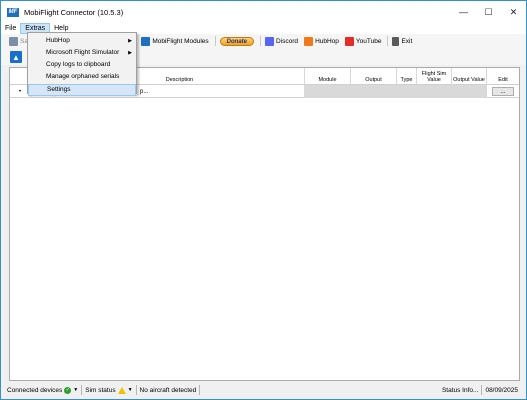 This screenshot has width=527, height=400. I want to click on youtube-label: YouTube, so click(368, 41).